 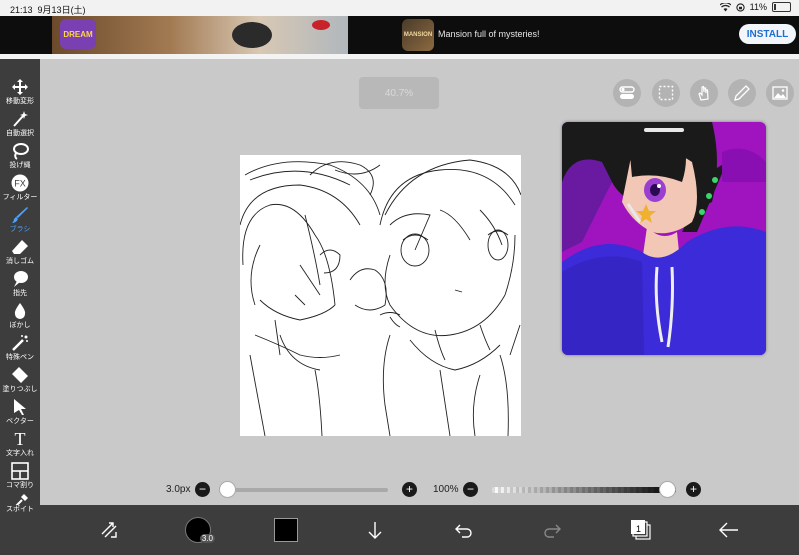 I want to click on tool-brush-label: ブラシ, so click(x=20, y=229).